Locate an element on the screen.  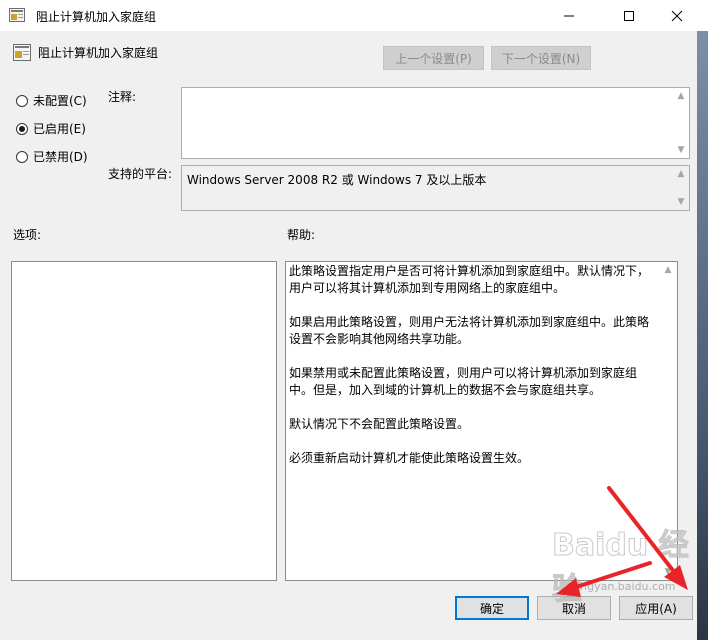
previous-setting-button: 上一个设置(P) is located at coordinates (433, 58).